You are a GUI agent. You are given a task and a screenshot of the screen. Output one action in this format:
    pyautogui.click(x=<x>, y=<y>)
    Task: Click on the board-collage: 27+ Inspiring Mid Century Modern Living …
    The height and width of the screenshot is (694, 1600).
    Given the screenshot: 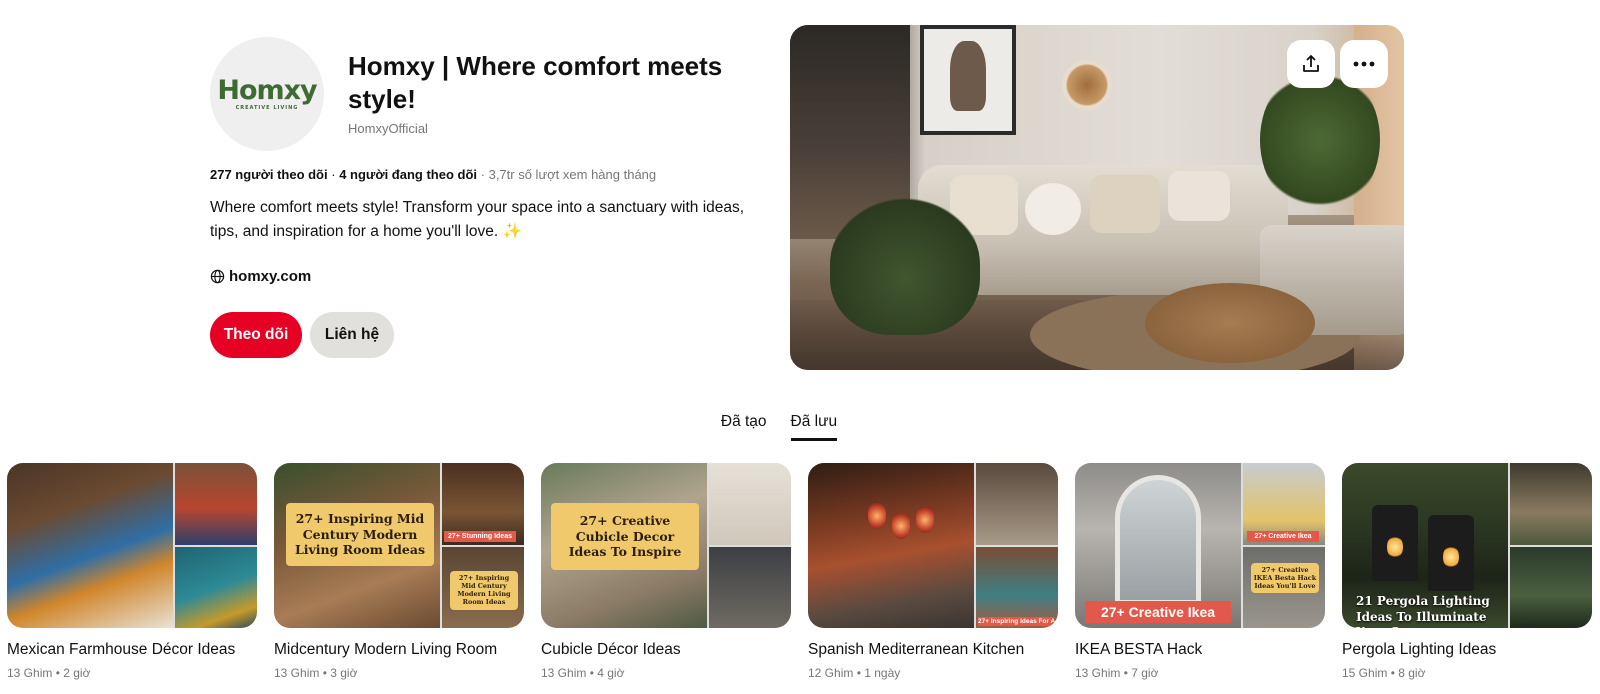 What is the action you would take?
    pyautogui.click(x=399, y=545)
    